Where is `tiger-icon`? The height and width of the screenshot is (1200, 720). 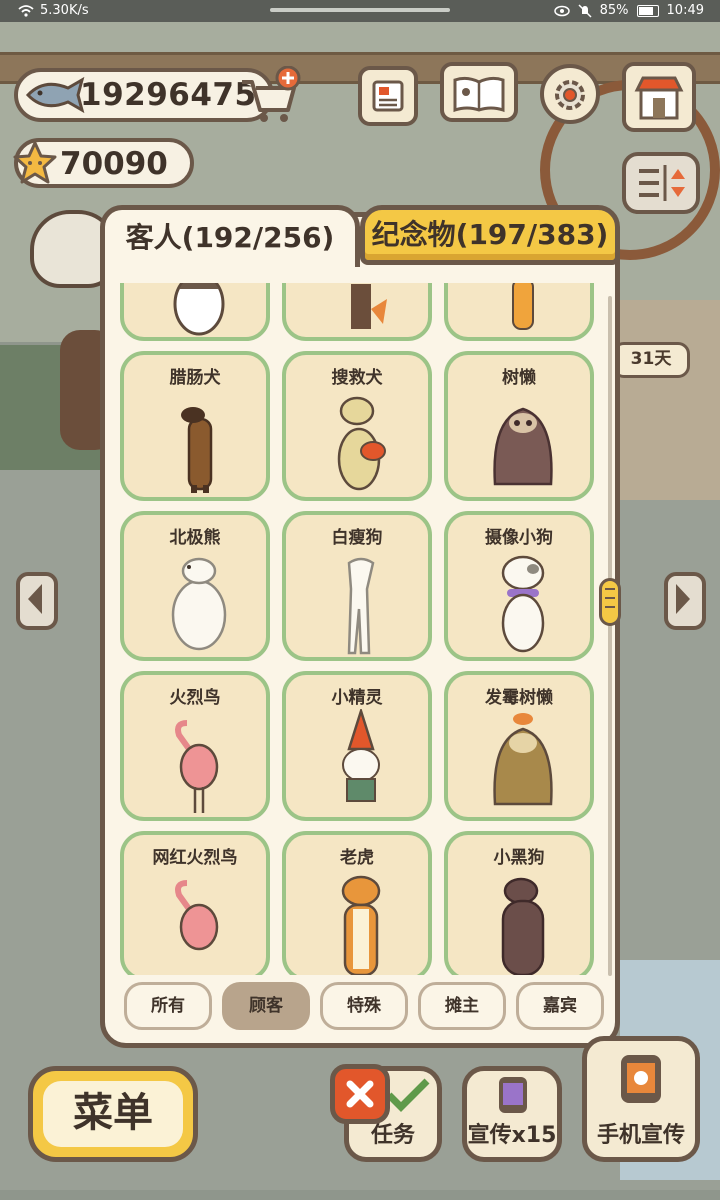
tiger-icon is located at coordinates (361, 925).